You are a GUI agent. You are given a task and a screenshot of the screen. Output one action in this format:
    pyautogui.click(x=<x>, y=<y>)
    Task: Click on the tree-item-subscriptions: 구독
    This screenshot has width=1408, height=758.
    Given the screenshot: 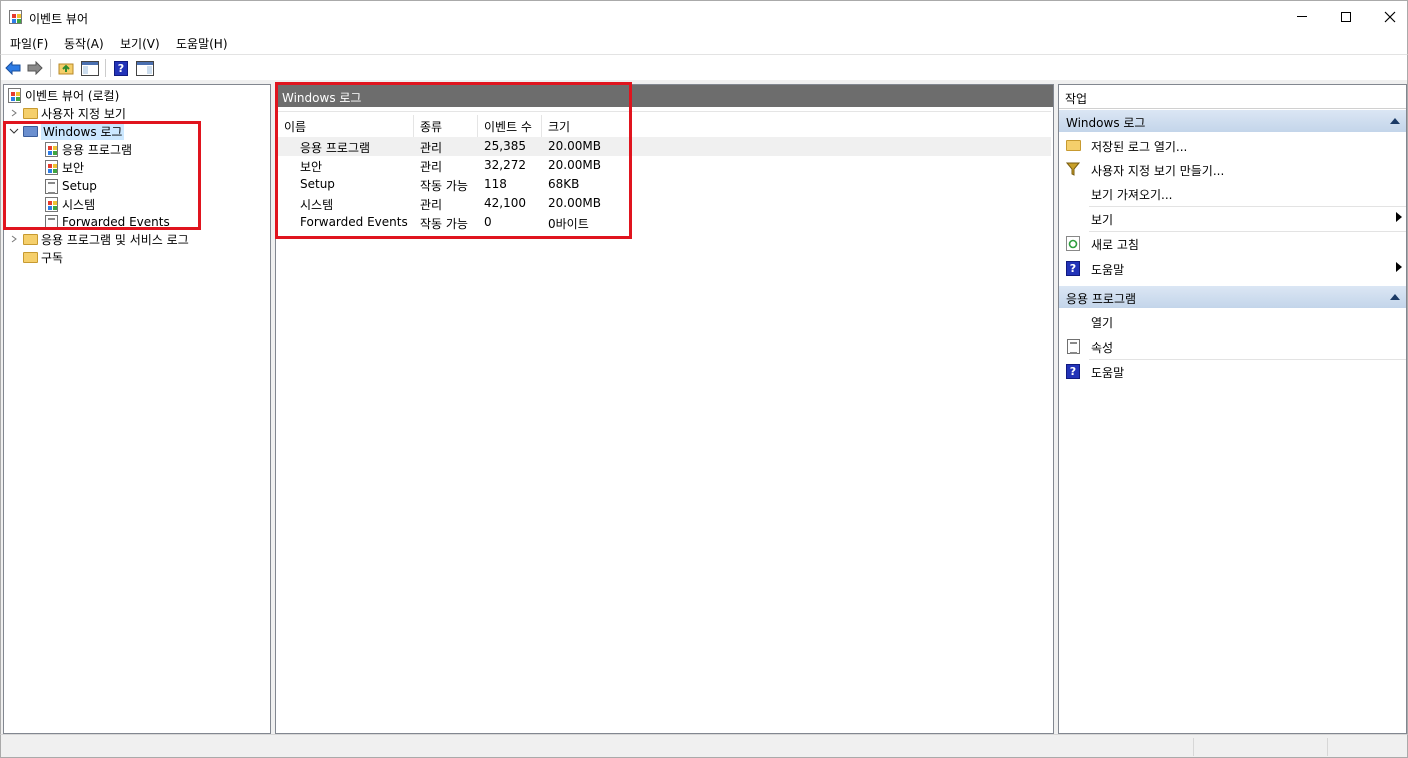 What is the action you would take?
    pyautogui.click(x=42, y=257)
    